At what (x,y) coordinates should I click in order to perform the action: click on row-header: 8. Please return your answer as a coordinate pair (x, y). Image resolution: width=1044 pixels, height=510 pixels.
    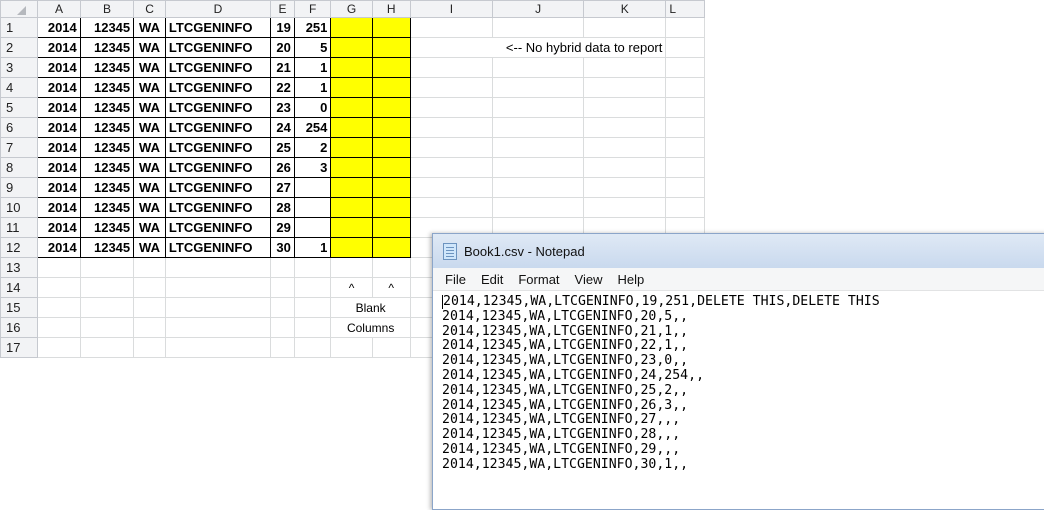
    Looking at the image, I should click on (19, 167).